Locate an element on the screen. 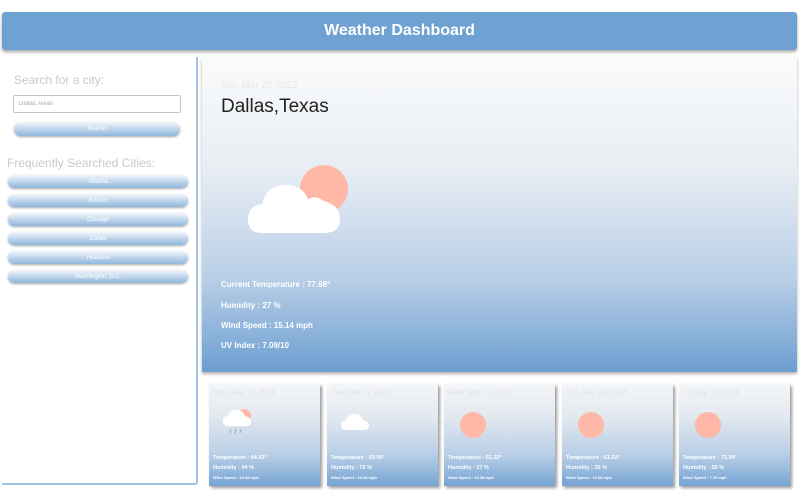 Image resolution: width=800 pixels, height=497 pixels. forecast-temperature: Temperature : 61.32° is located at coordinates (475, 458).